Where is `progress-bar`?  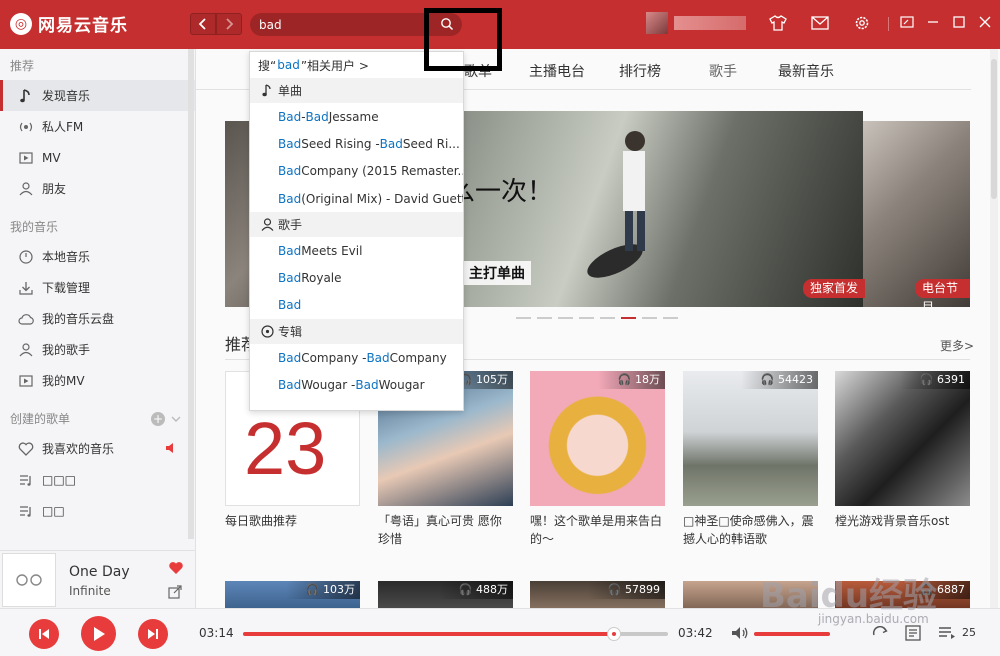 progress-bar is located at coordinates (455, 634).